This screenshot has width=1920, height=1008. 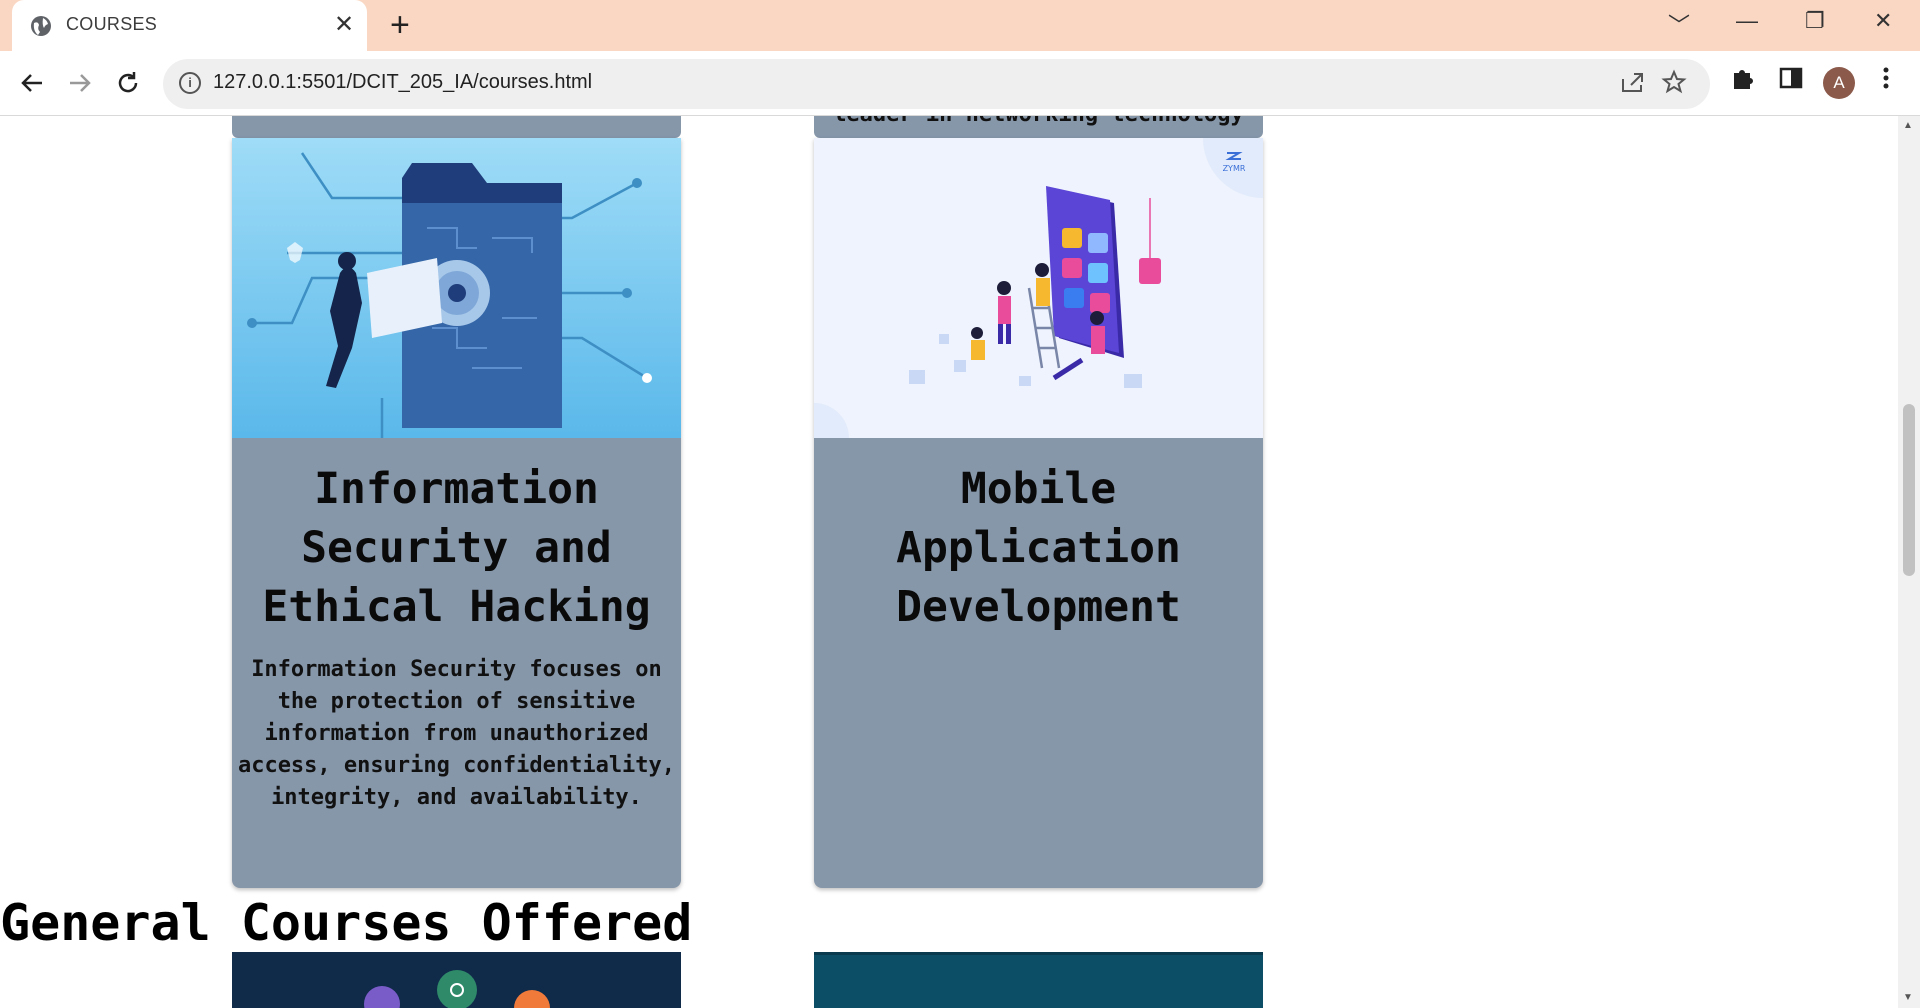 I want to click on previous-card-right: leader in networking technology, so click(x=1038, y=127).